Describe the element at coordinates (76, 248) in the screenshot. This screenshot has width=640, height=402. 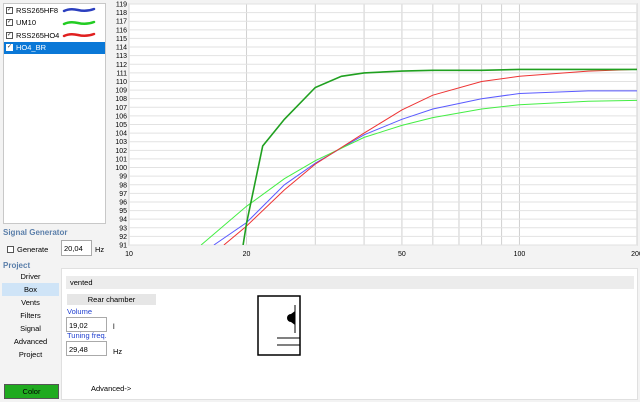
I see `frequency-input: 20,04` at that location.